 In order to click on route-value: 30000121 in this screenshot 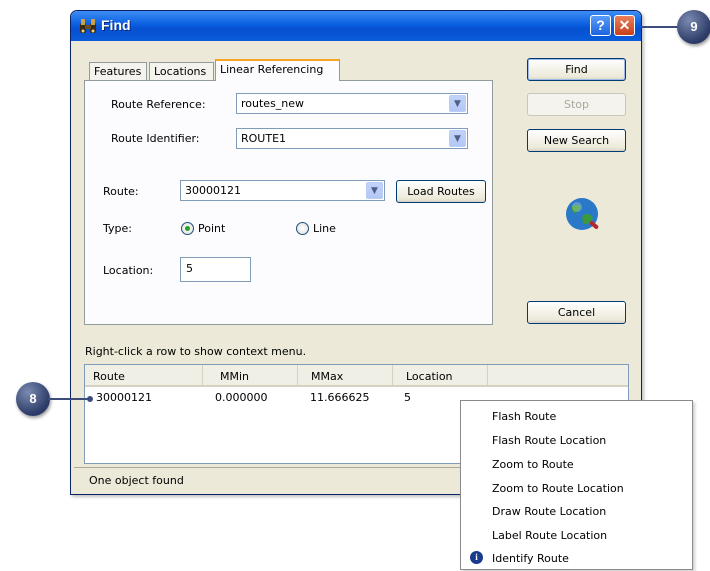, I will do `click(213, 190)`.